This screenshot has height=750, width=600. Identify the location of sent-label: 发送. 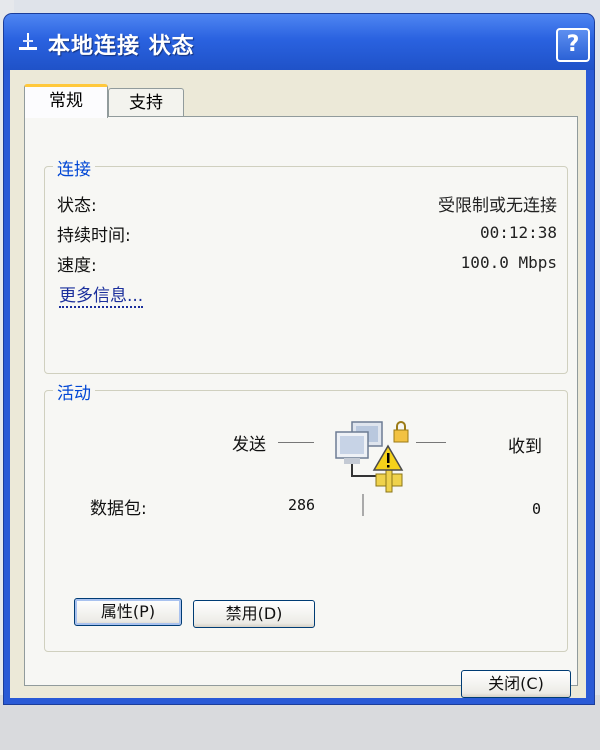
(249, 445).